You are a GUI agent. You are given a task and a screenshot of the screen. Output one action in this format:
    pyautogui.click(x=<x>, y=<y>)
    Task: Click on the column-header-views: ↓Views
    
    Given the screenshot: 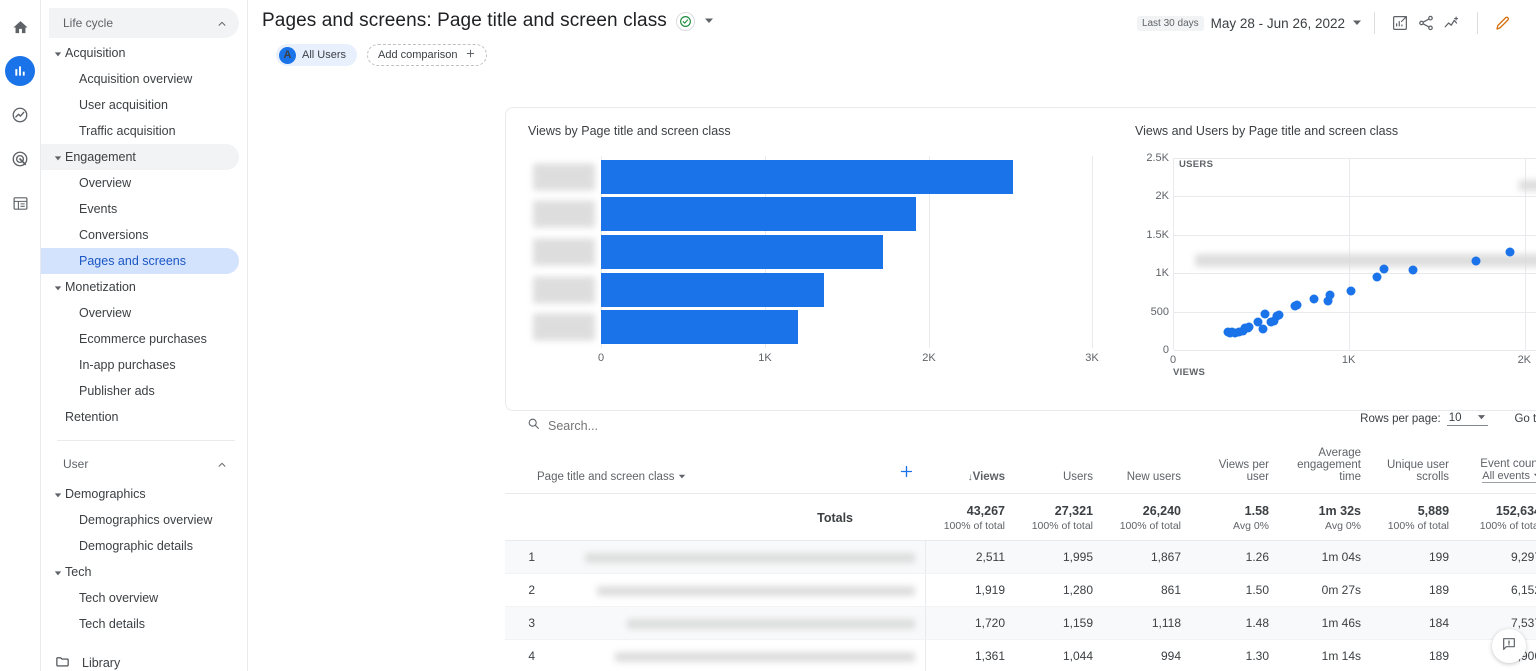 What is the action you would take?
    pyautogui.click(x=970, y=467)
    